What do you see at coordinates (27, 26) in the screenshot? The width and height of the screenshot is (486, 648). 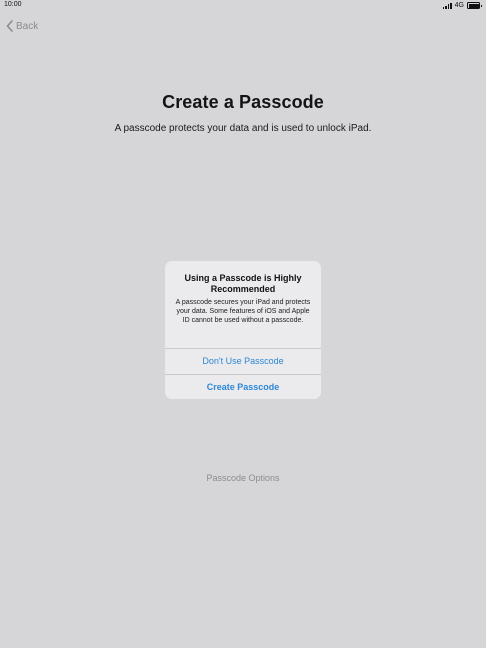 I see `back-label: Back` at bounding box center [27, 26].